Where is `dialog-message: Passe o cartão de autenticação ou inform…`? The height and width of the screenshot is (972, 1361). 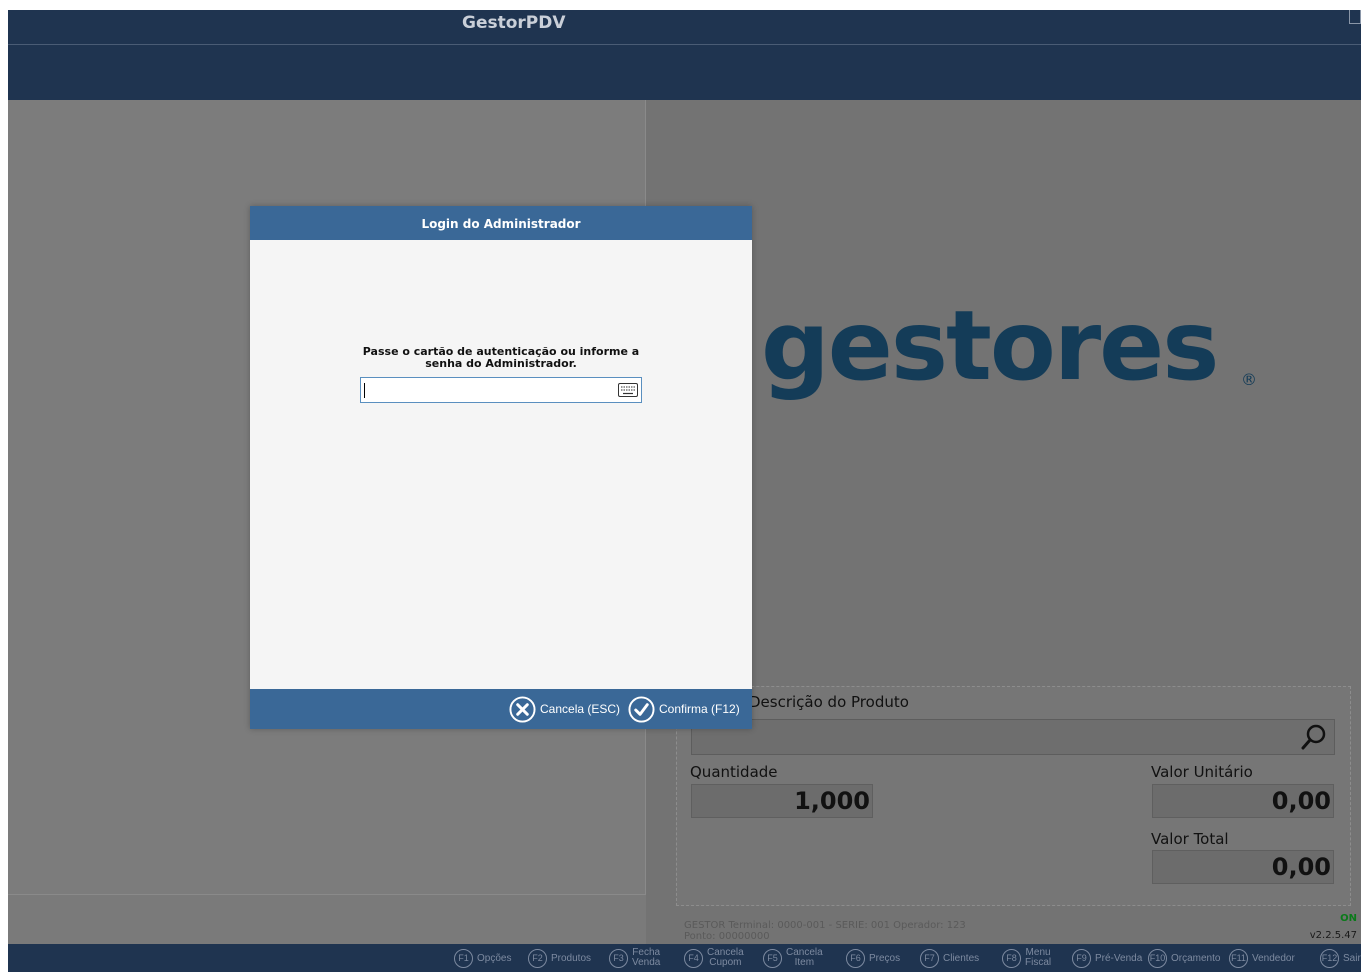 dialog-message: Passe o cartão de autenticação ou inform… is located at coordinates (501, 357).